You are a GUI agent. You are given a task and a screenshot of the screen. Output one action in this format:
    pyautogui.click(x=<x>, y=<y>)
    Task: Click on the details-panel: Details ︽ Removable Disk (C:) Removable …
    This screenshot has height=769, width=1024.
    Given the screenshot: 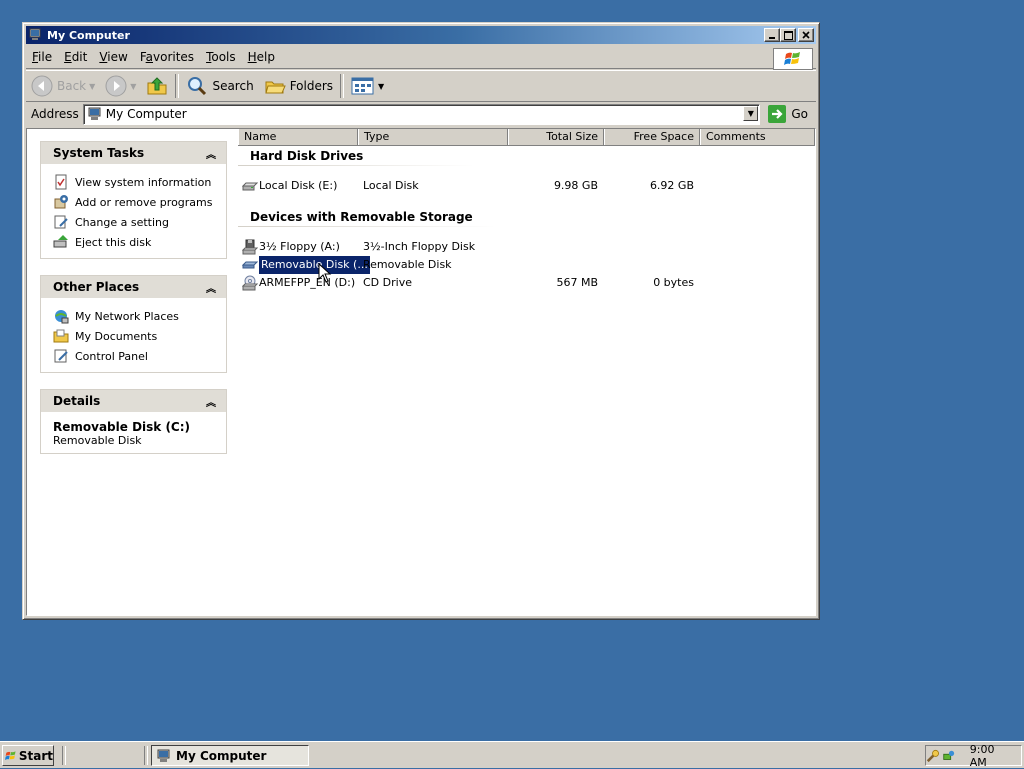 What is the action you would take?
    pyautogui.click(x=133, y=421)
    